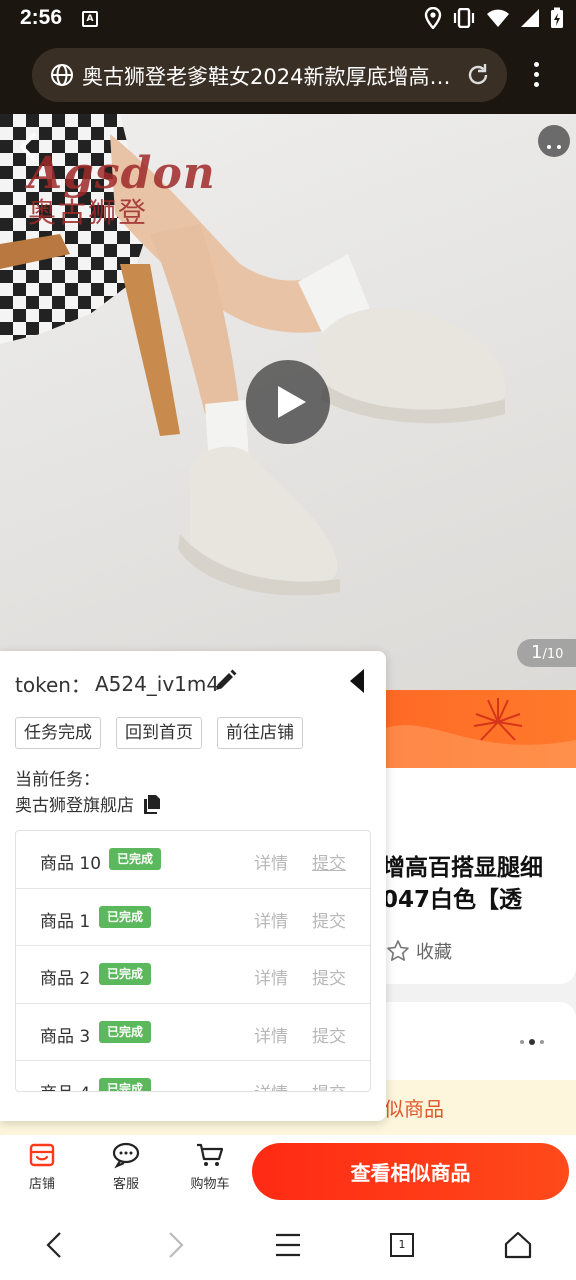 The image size is (576, 1280). What do you see at coordinates (57, 780) in the screenshot?
I see `current-task-label: 当前任务：` at bounding box center [57, 780].